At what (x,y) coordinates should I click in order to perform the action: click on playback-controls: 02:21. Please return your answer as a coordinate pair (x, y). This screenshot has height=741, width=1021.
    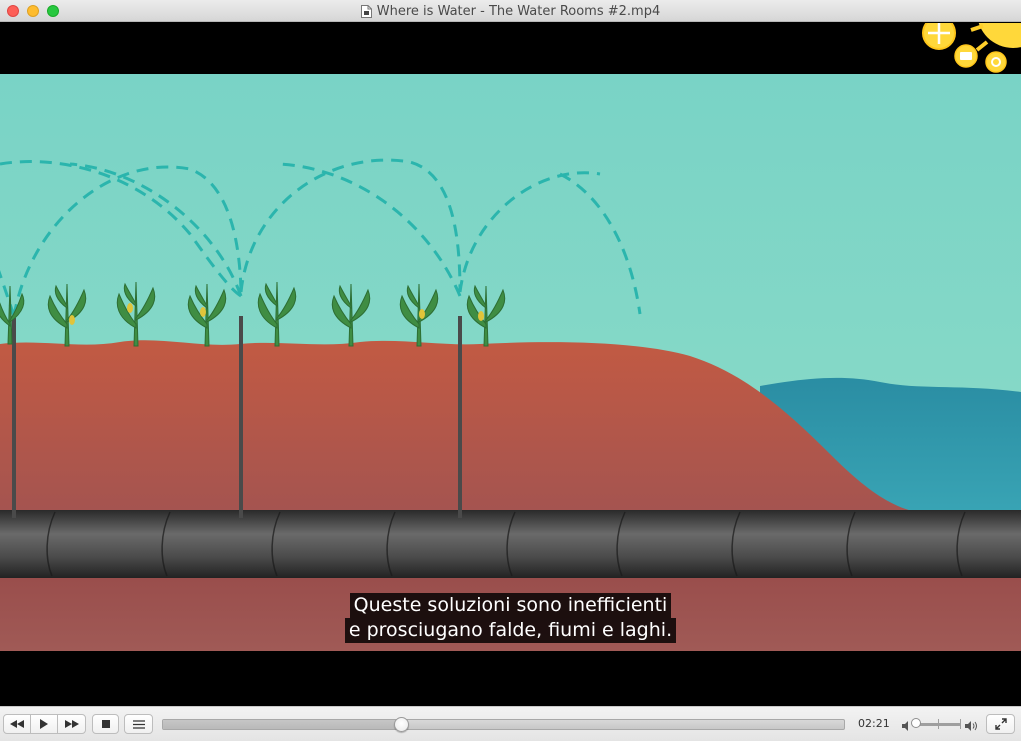
    Looking at the image, I should click on (510, 723).